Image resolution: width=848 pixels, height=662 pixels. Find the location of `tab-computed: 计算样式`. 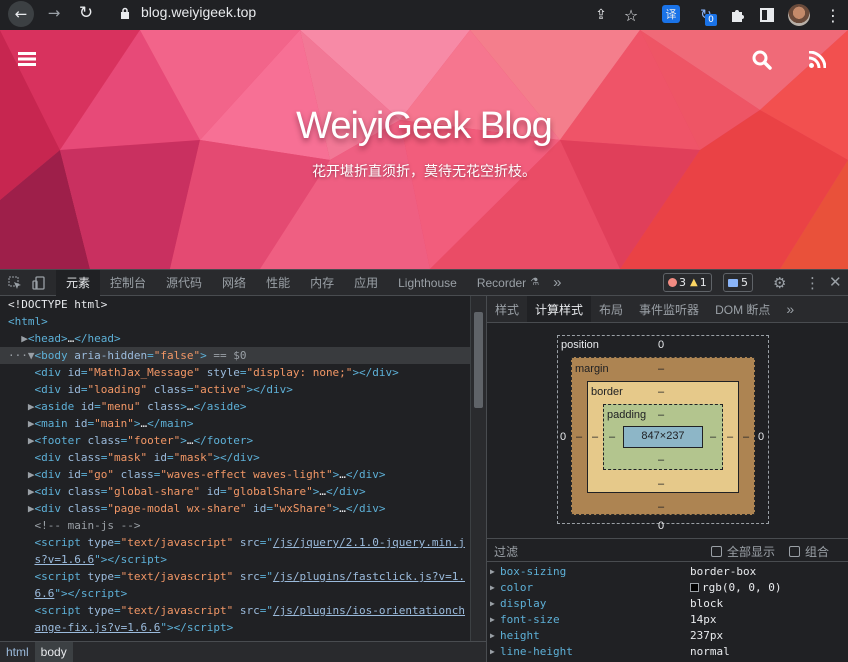

tab-computed: 计算样式 is located at coordinates (559, 309).